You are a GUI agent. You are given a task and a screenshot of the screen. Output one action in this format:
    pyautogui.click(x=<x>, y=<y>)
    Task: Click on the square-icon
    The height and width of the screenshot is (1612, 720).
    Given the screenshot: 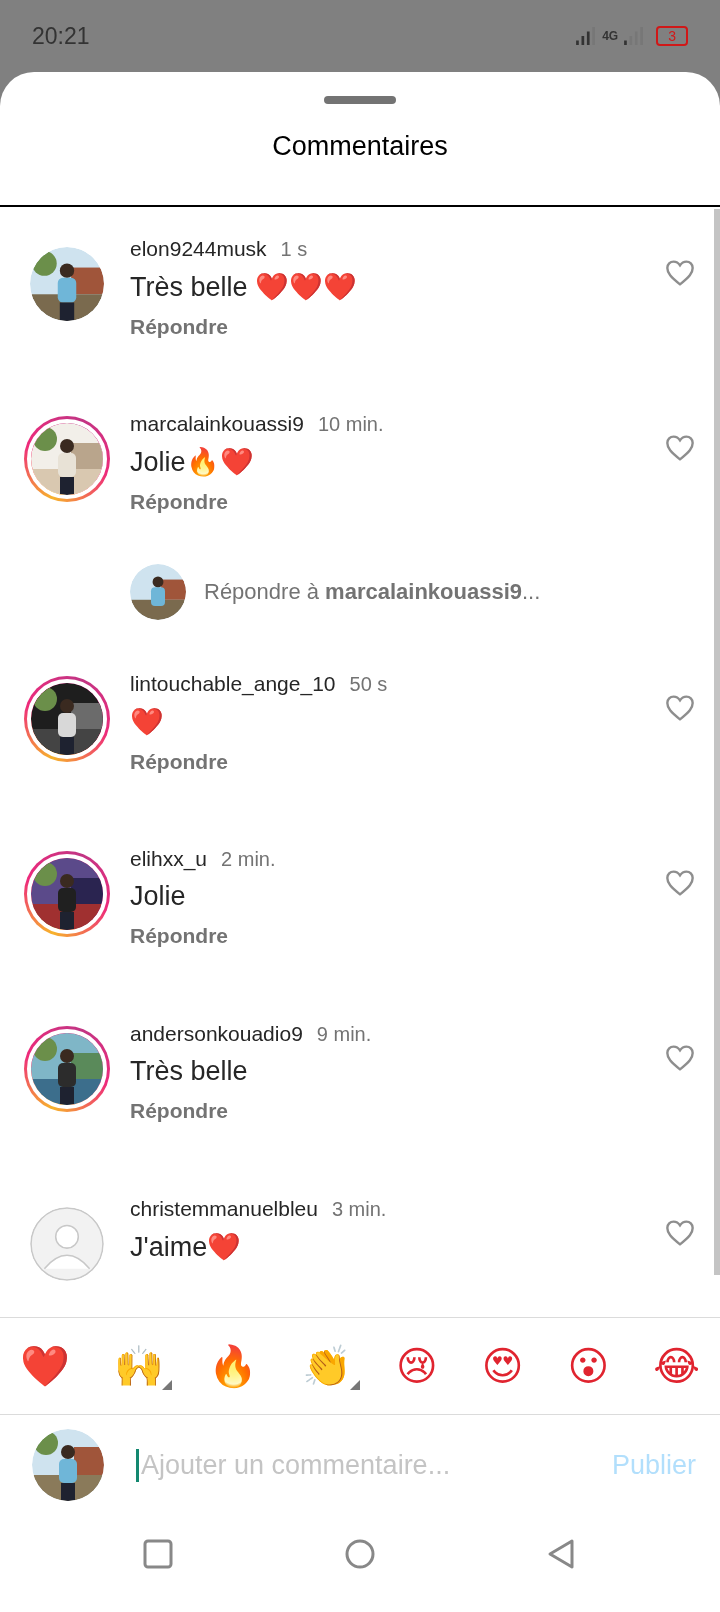 What is the action you would take?
    pyautogui.click(x=158, y=1553)
    